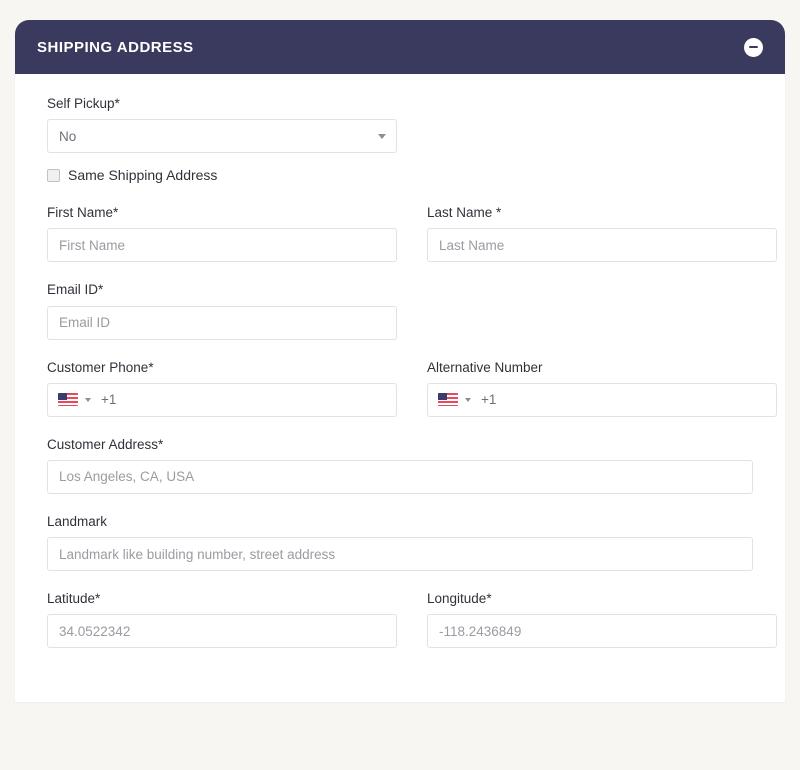 This screenshot has height=770, width=800. What do you see at coordinates (142, 175) in the screenshot?
I see `same-shipping-address-label: Same Shipping Address` at bounding box center [142, 175].